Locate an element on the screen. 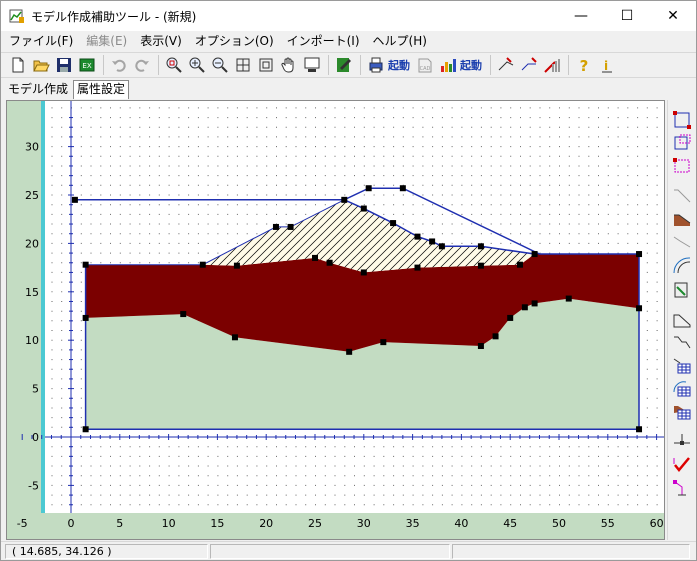  redo-button is located at coordinates (142, 65).